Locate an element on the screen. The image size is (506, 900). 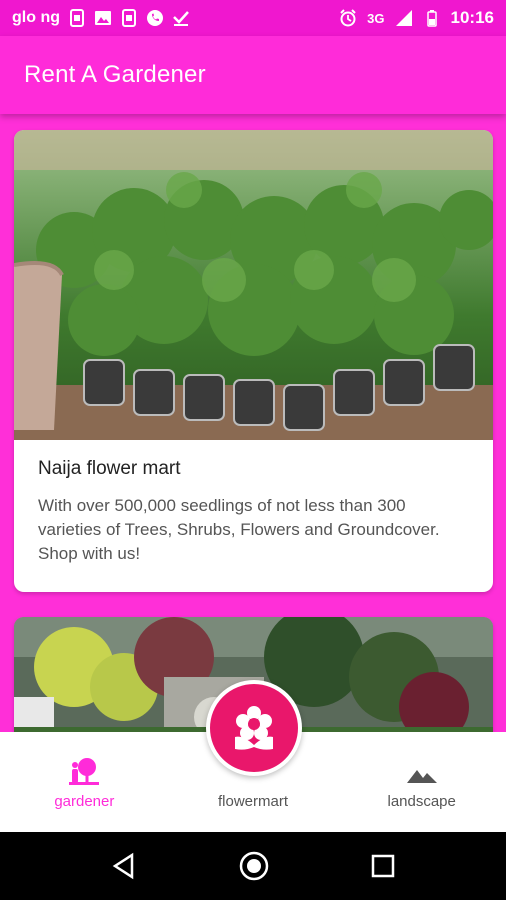
battery-icon is located at coordinates (431, 18).